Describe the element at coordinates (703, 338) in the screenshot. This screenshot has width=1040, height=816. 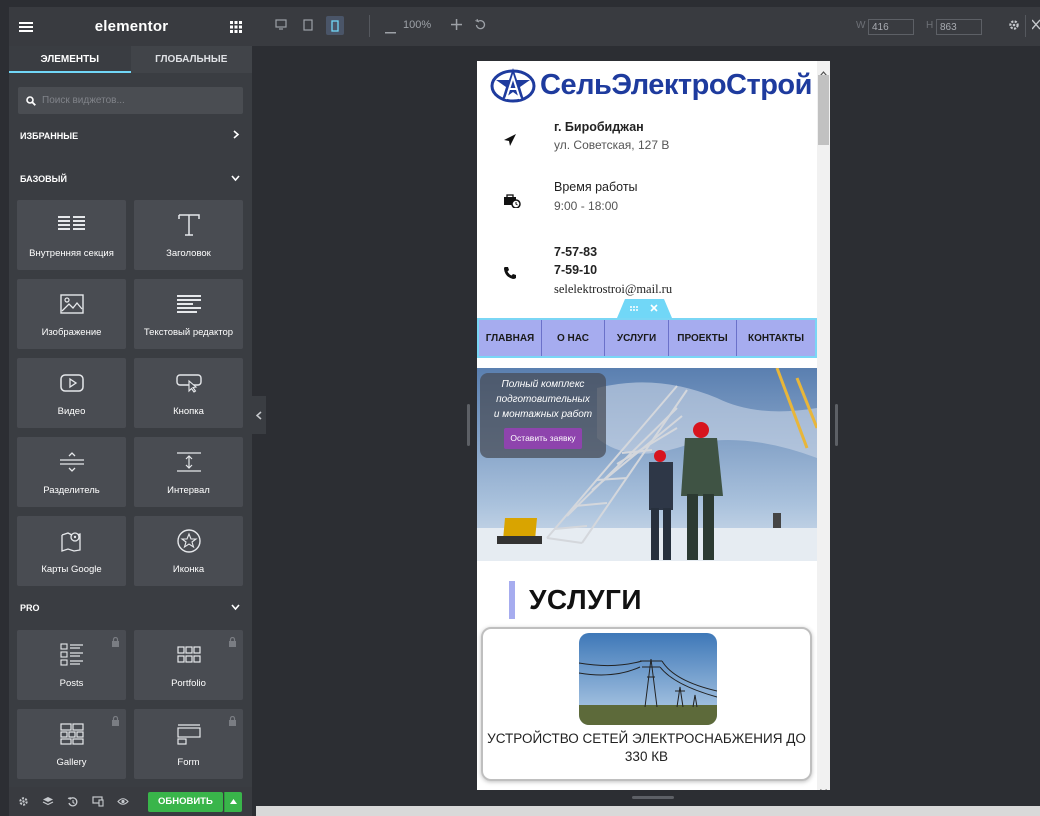
I see `menu-item-projects: ПРОЕКТЫ` at that location.